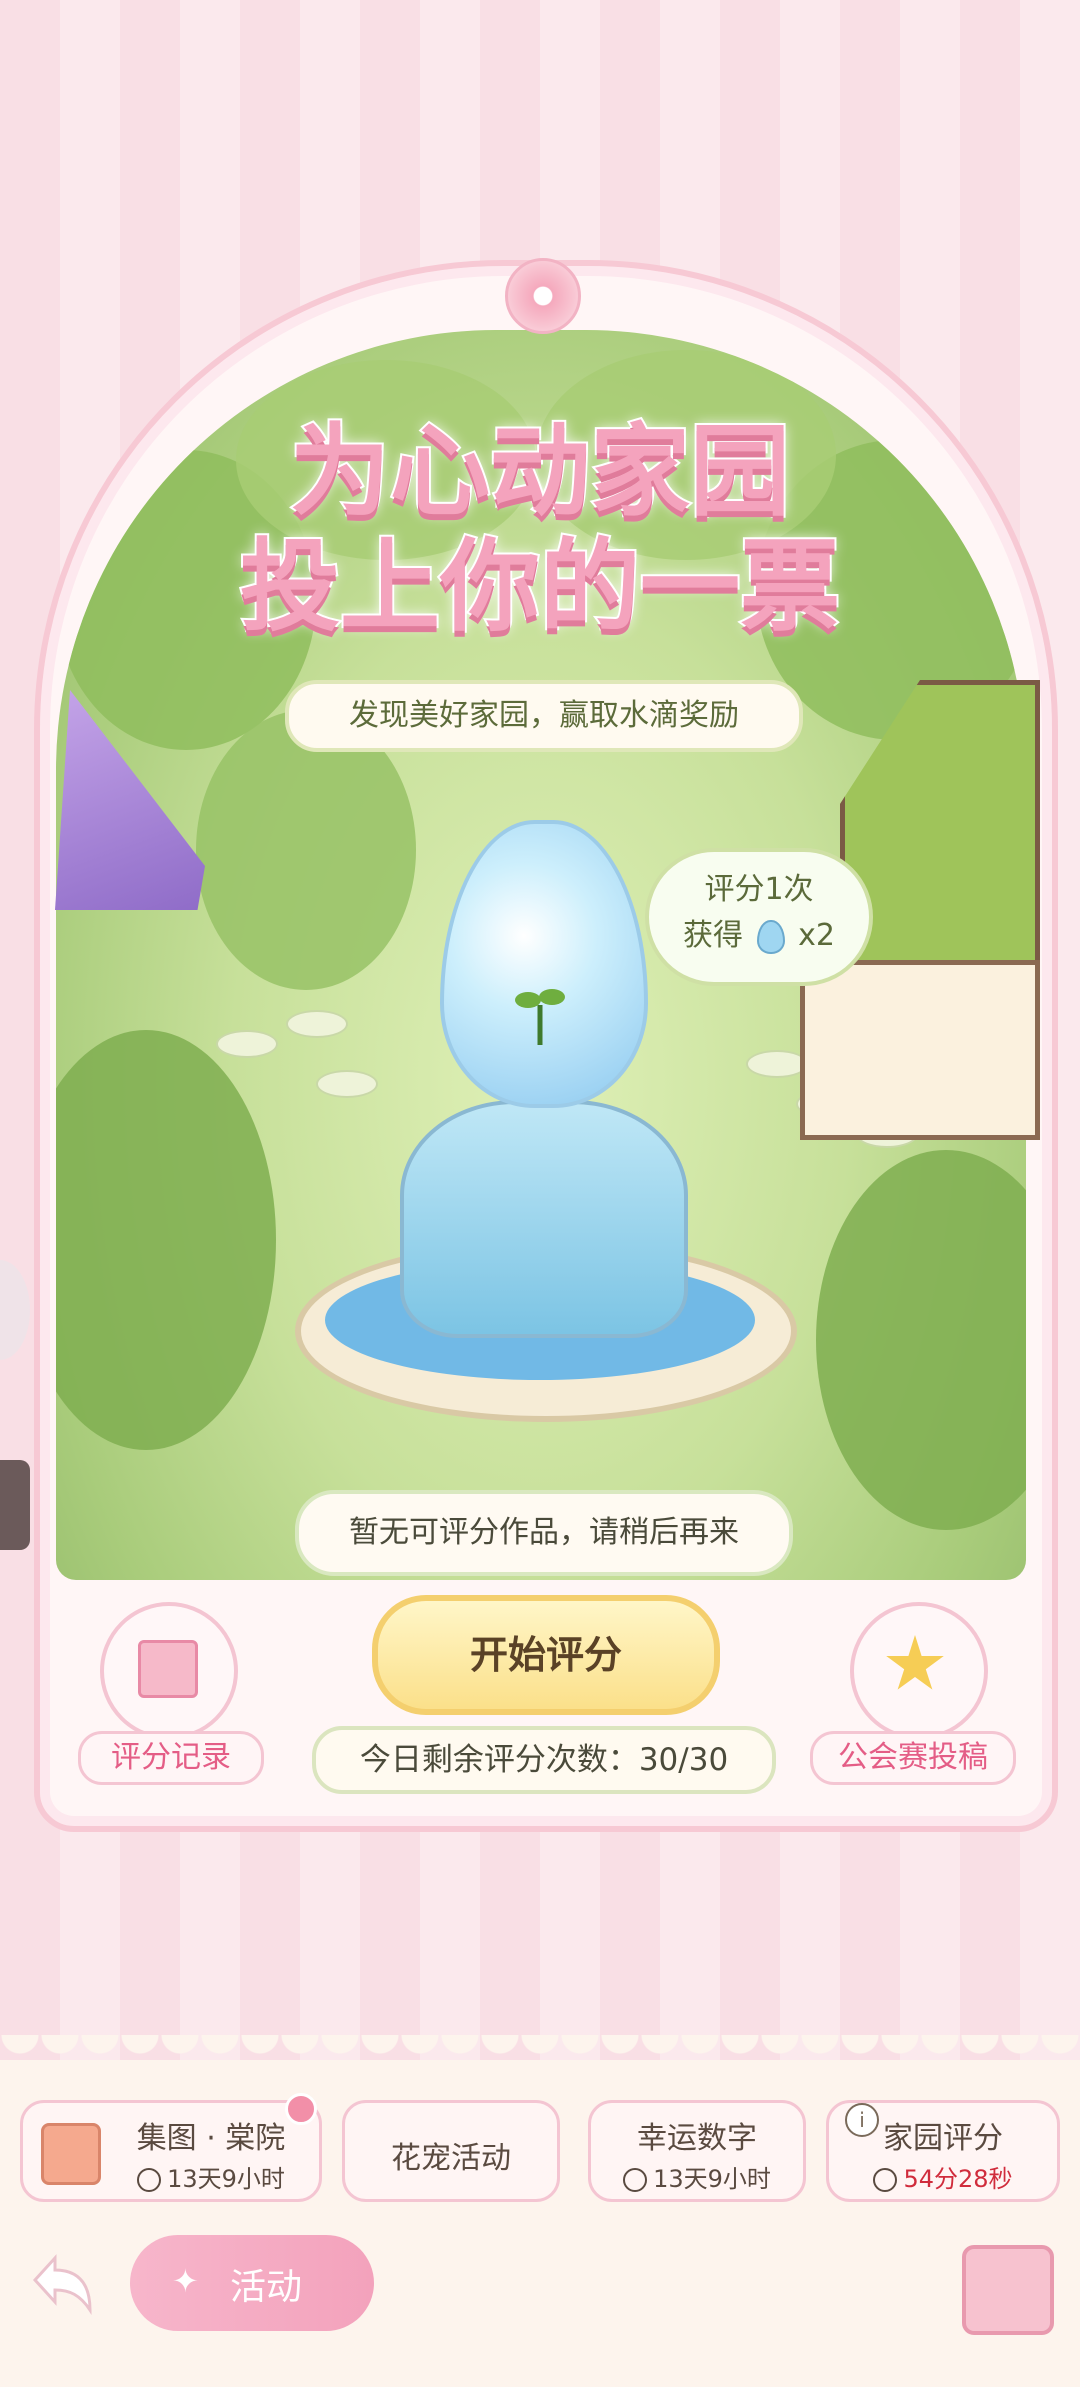 The height and width of the screenshot is (2387, 1080). Describe the element at coordinates (15, 1310) in the screenshot. I see `side-decoration` at that location.